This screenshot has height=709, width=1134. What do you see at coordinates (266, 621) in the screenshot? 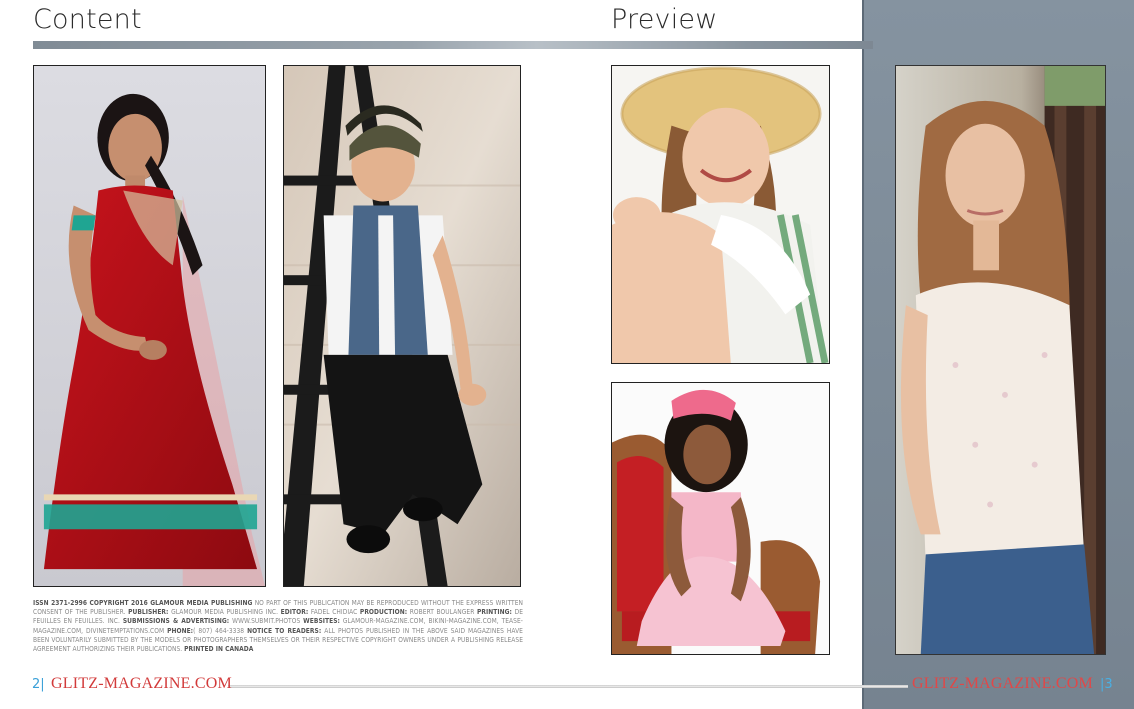
I see `credits-value: WWW.SUBMIT.PHOTOS` at bounding box center [266, 621].